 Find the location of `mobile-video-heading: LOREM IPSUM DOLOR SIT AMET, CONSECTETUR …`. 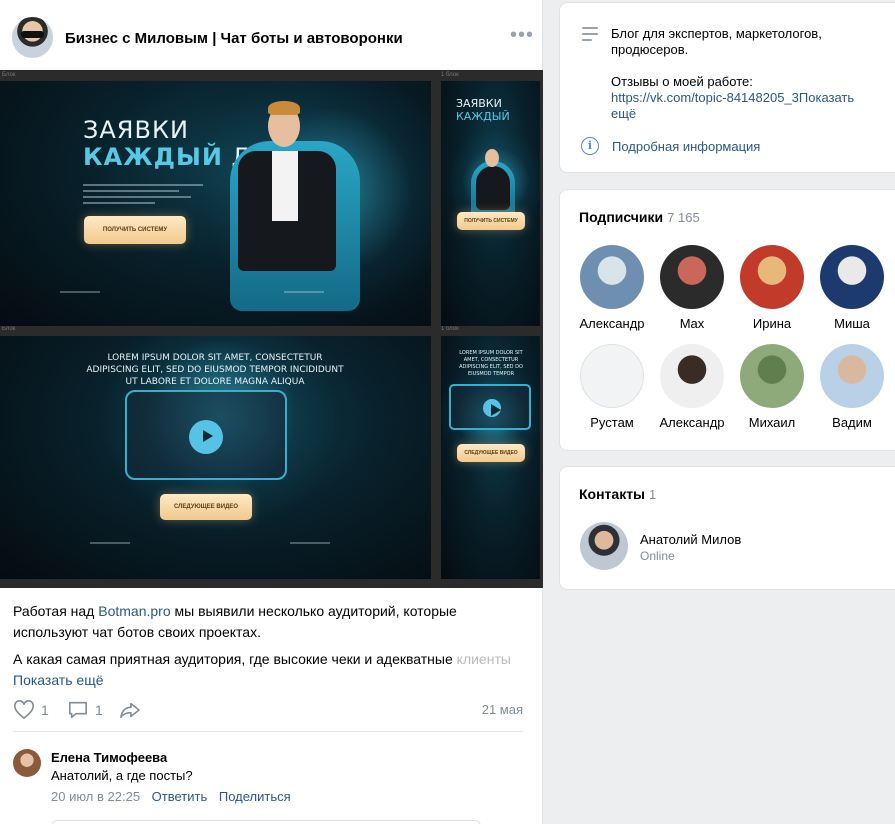

mobile-video-heading: LOREM IPSUM DOLOR SIT AMET, CONSECTETUR … is located at coordinates (491, 363).